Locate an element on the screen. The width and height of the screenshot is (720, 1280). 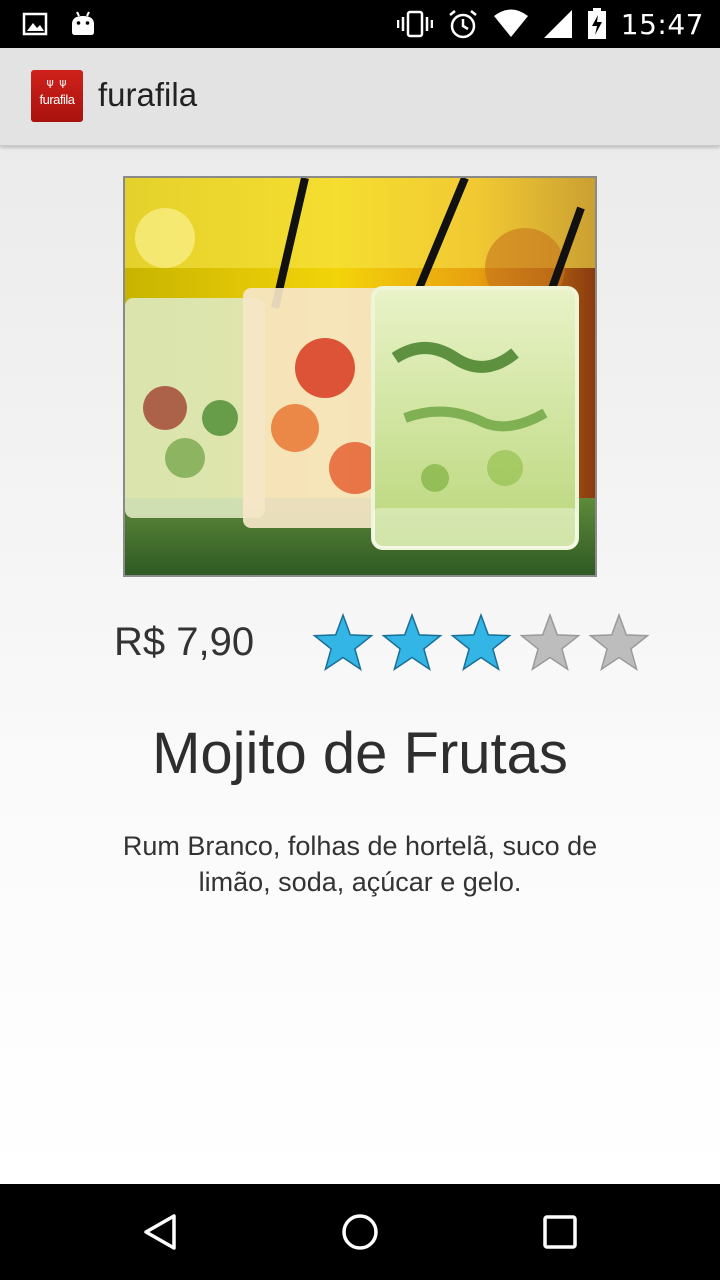
battery-charging-icon is located at coordinates (596, 23).